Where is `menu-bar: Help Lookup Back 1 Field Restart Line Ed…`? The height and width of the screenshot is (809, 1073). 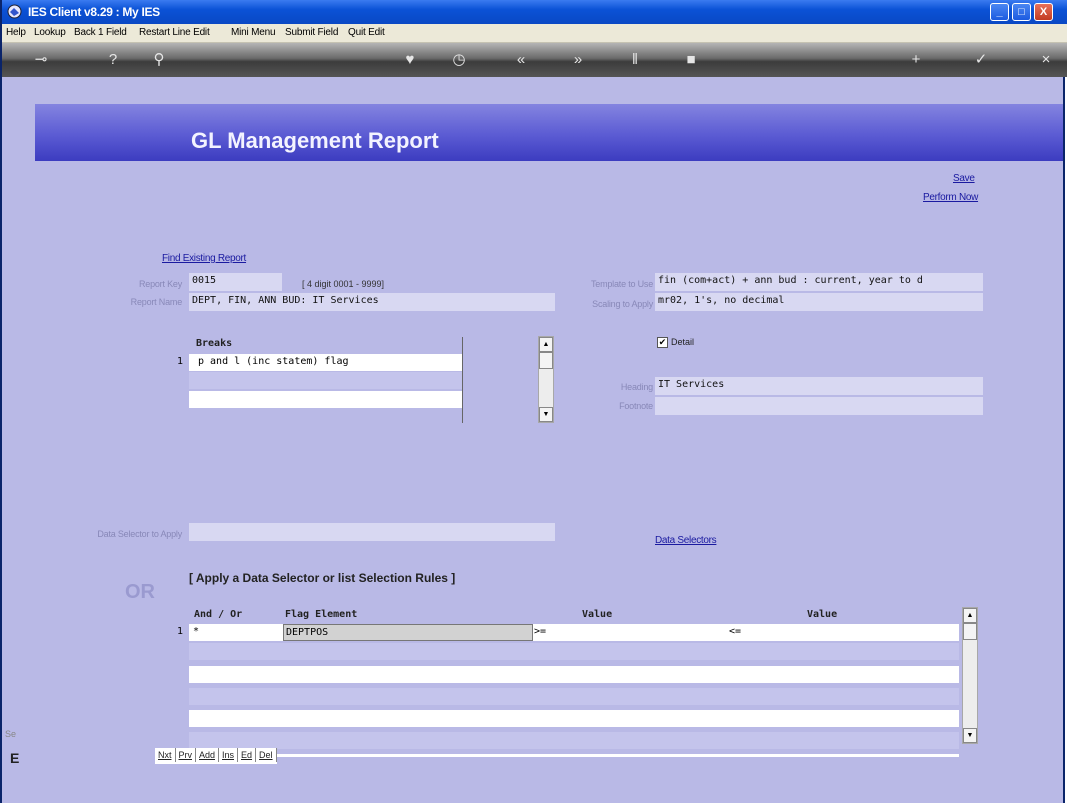
menu-bar: Help Lookup Back 1 Field Restart Line Ed… is located at coordinates (534, 33).